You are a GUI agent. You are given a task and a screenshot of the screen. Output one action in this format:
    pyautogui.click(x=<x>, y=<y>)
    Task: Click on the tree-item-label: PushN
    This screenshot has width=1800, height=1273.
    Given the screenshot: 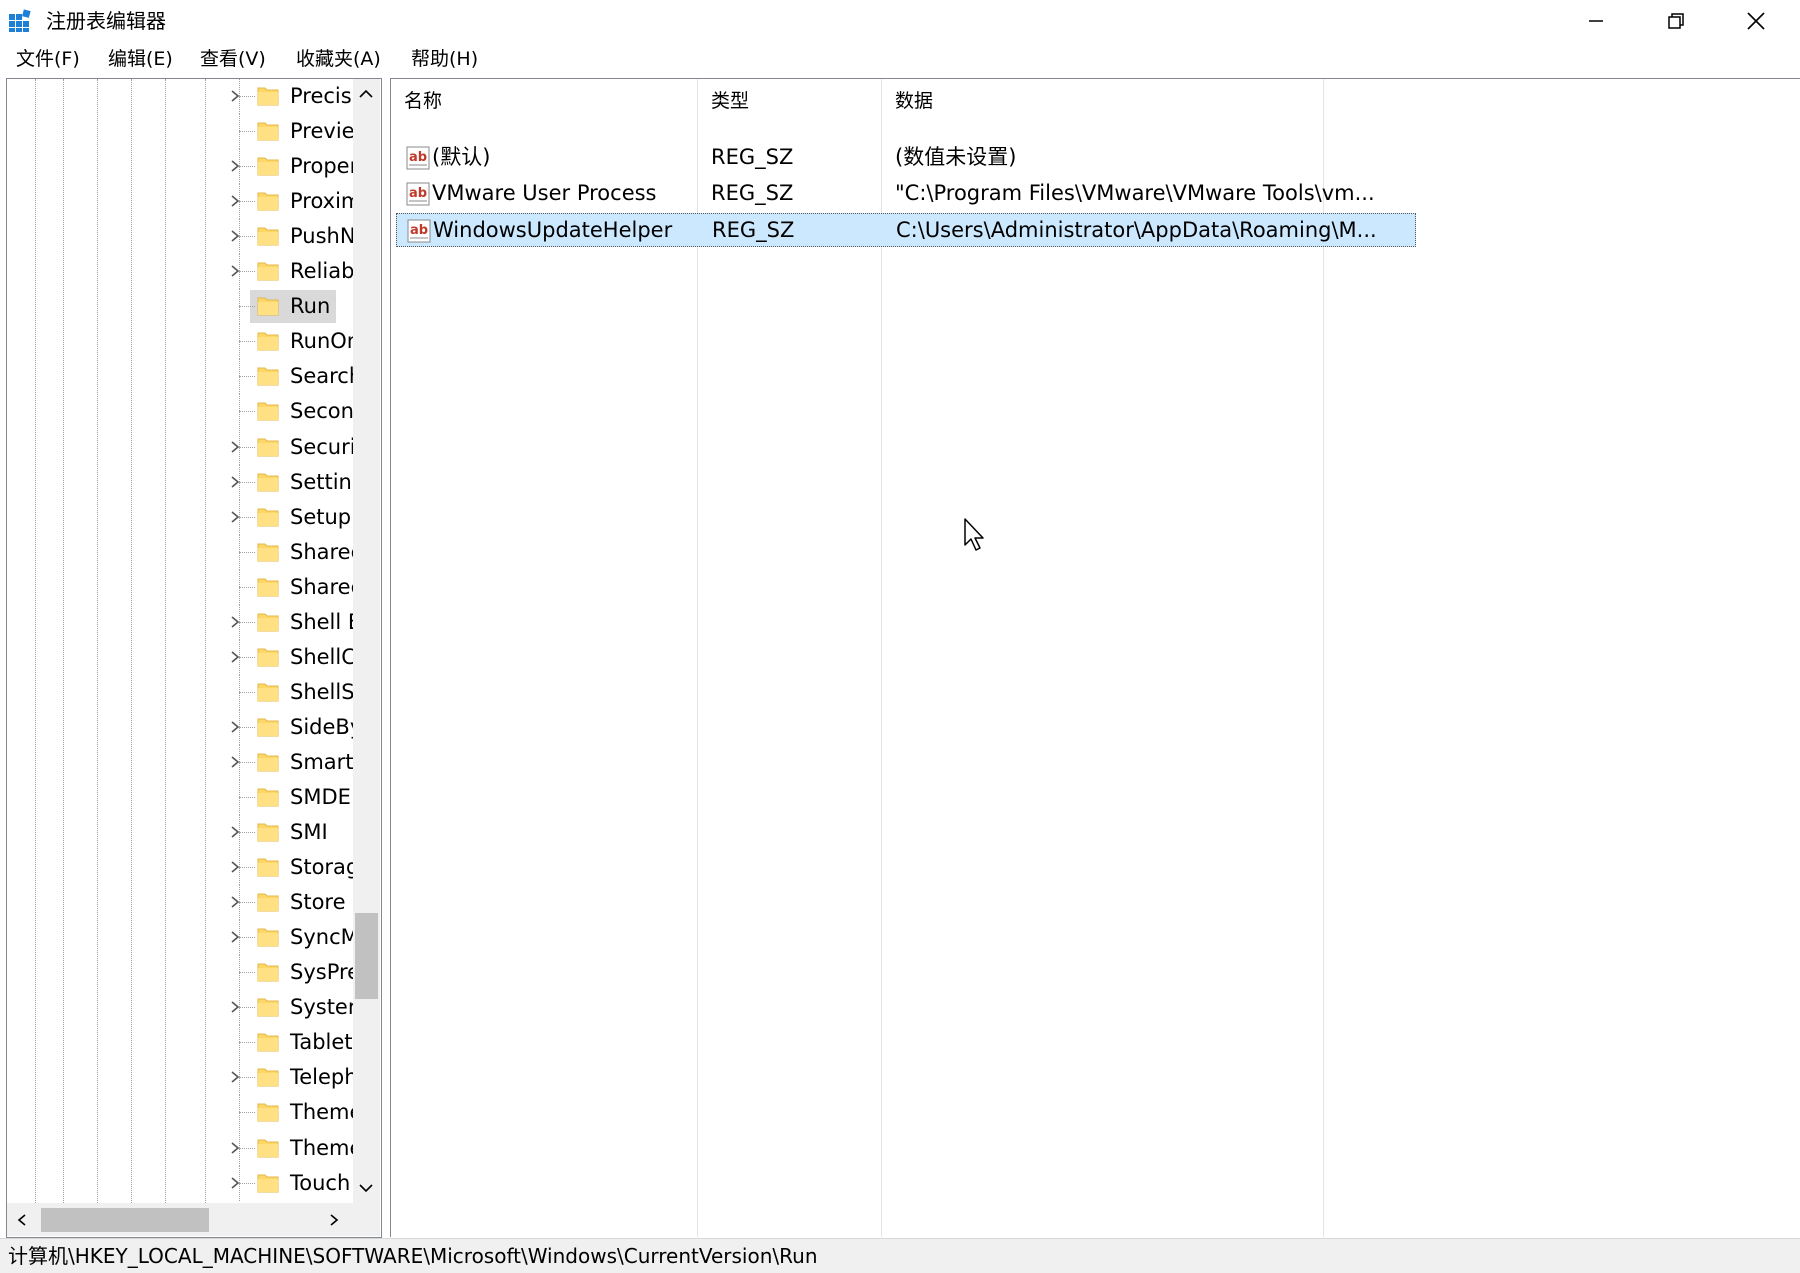 What is the action you would take?
    pyautogui.click(x=321, y=236)
    